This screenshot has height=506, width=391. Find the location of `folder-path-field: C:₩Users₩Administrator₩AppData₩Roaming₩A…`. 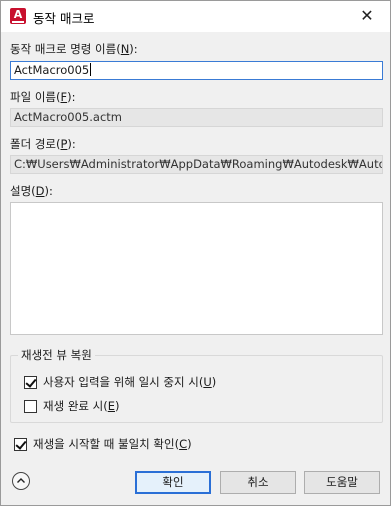

folder-path-field: C:₩Users₩Administrator₩AppData₩Roaming₩A… is located at coordinates (196, 164).